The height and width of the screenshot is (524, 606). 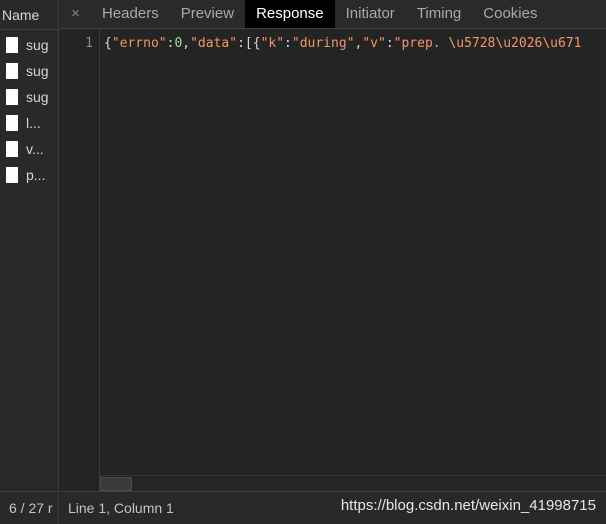 What do you see at coordinates (353, 483) in the screenshot?
I see `horizontal-scrollbar` at bounding box center [353, 483].